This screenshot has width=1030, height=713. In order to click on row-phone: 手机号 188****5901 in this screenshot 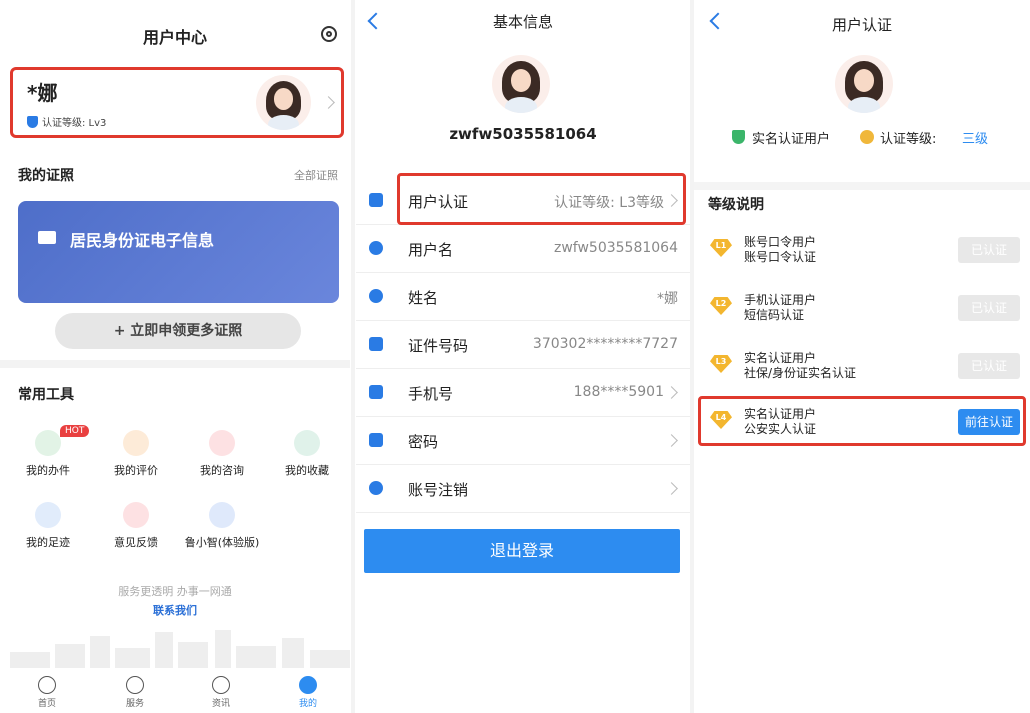, I will do `click(523, 393)`.